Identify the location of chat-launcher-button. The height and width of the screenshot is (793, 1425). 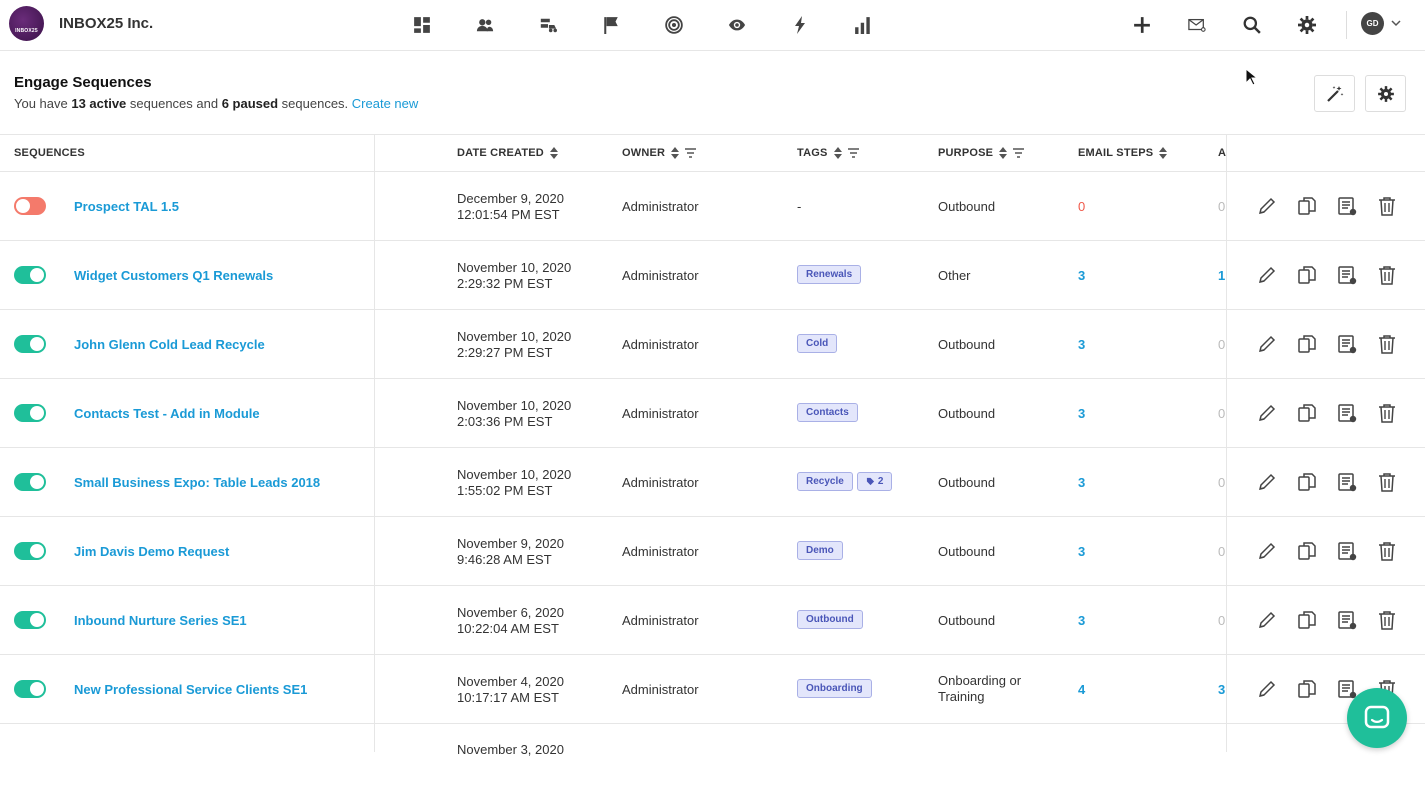
(1377, 718).